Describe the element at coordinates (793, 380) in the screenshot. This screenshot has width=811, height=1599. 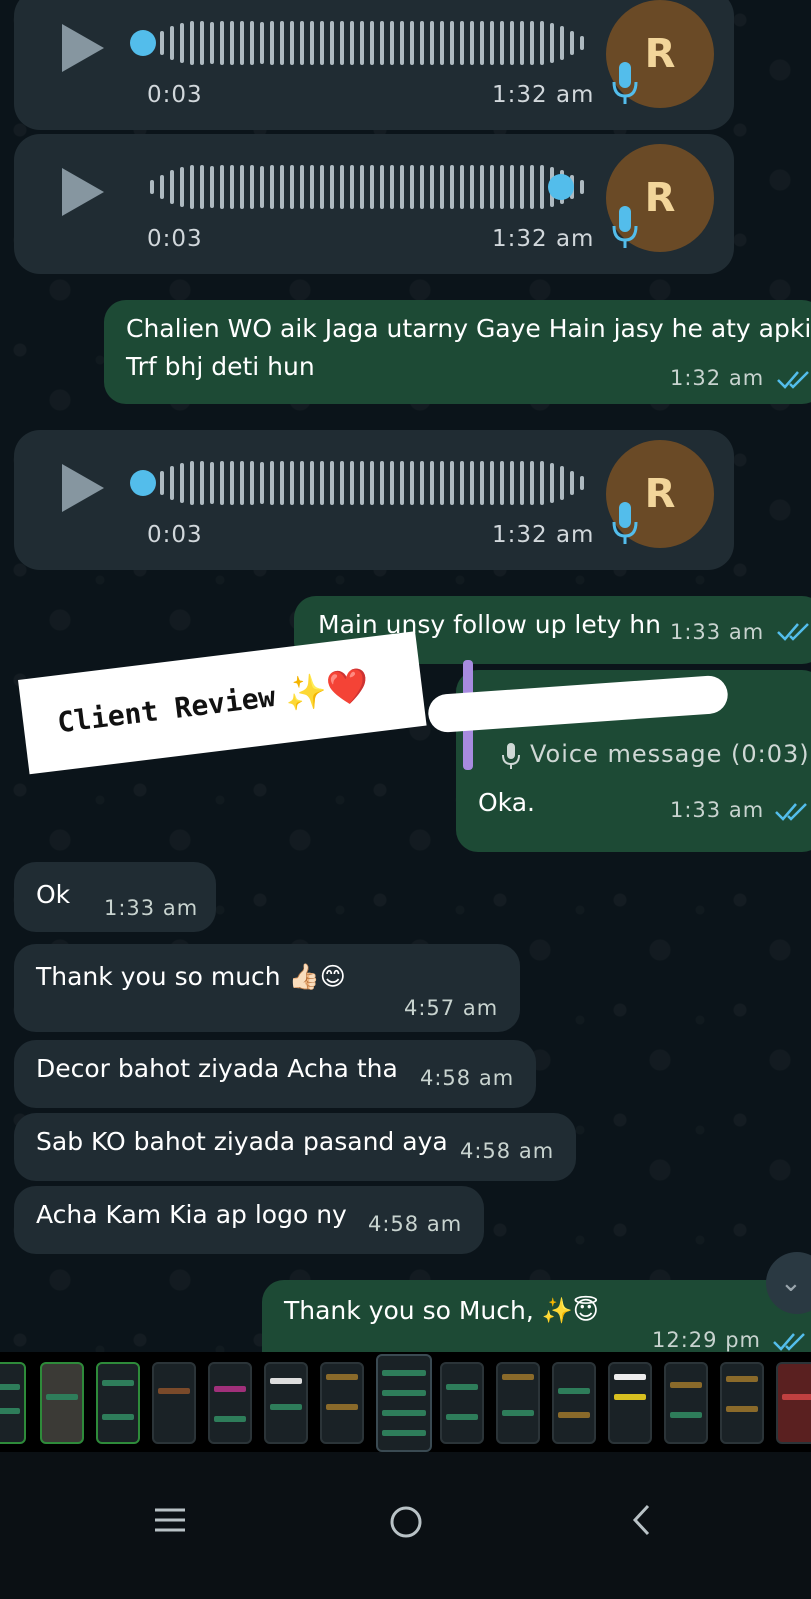
I see `double-check-icon` at that location.